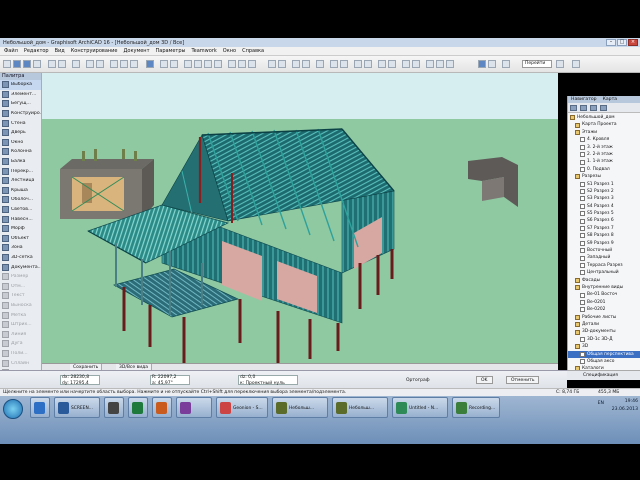  Describe the element at coordinates (560, 64) in the screenshot. I see `navigator-icon` at that location.